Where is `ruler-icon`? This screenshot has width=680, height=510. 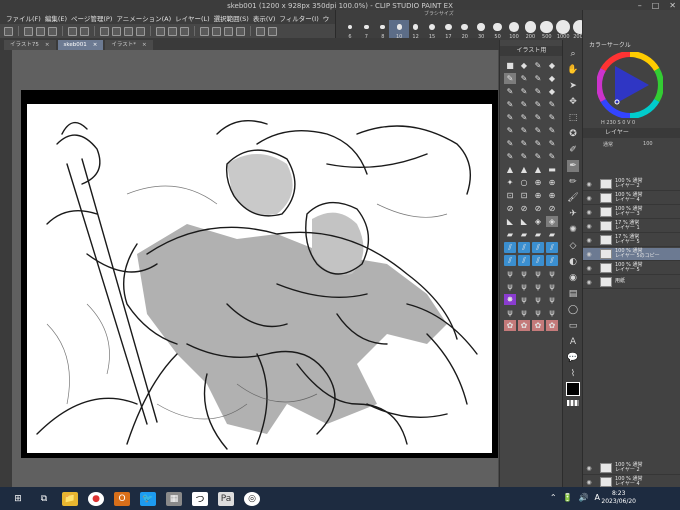 ruler-icon is located at coordinates (228, 31).